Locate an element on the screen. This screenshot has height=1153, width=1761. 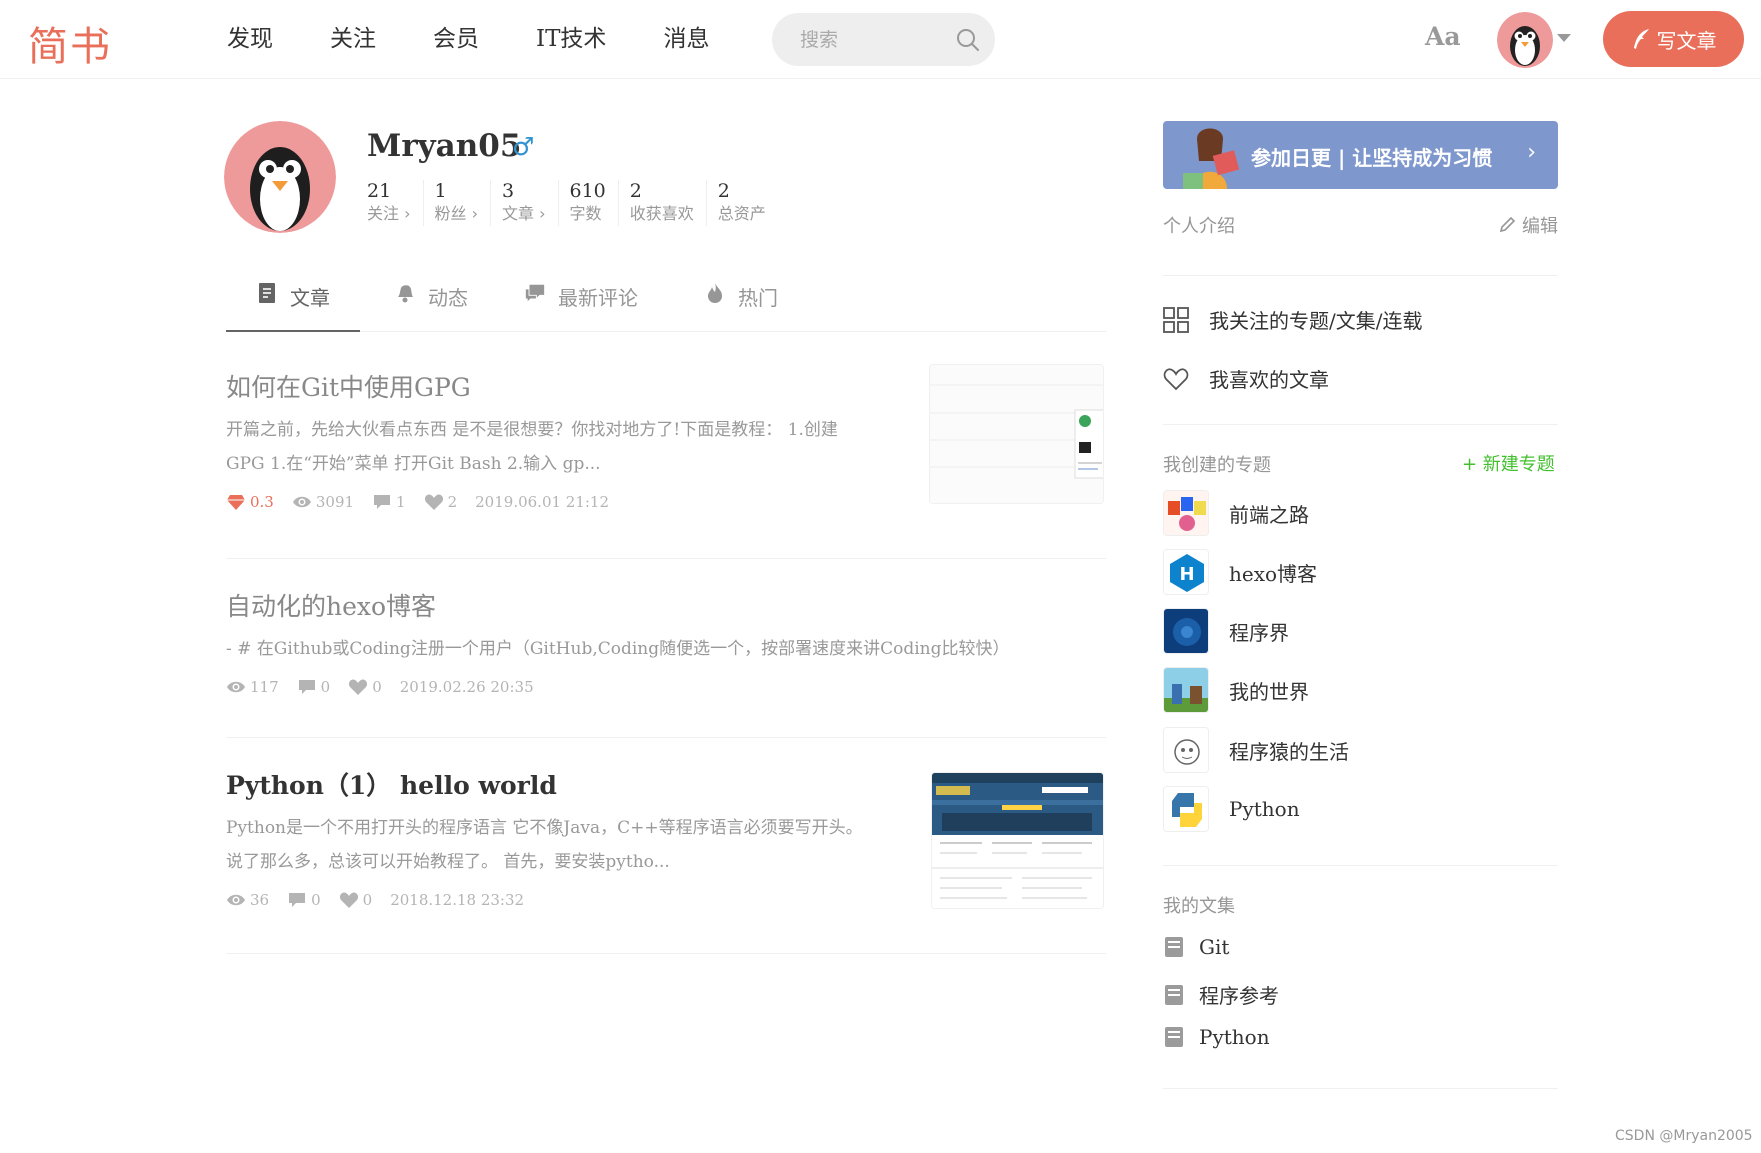
stat-value: 2 is located at coordinates (635, 191).